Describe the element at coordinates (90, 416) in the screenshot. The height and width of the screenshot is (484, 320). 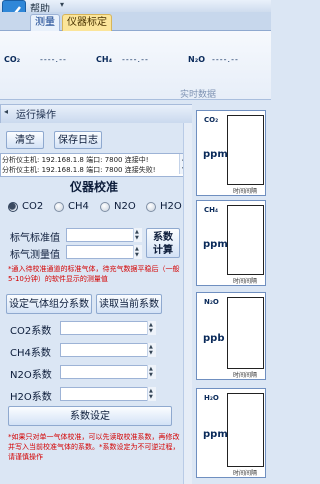
I see `coef-setting-button: 系数设定` at that location.